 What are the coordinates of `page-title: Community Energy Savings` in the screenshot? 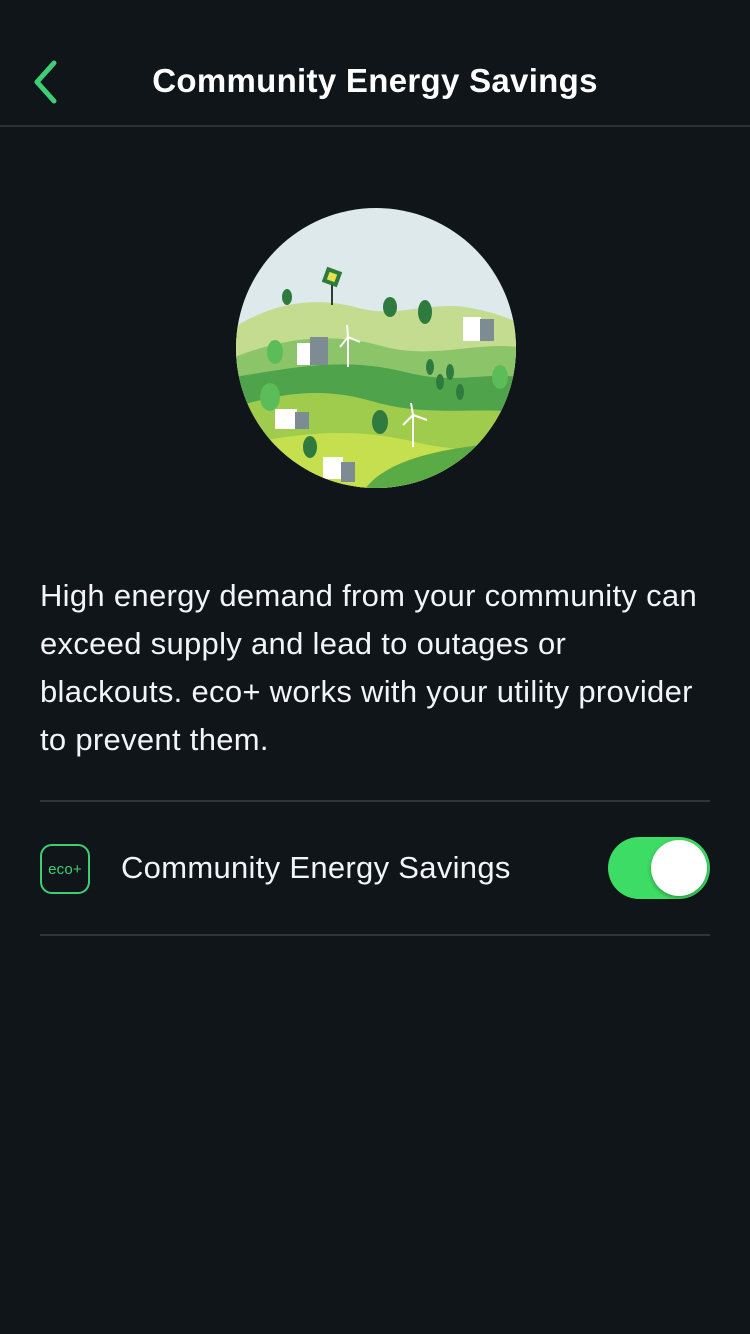 It's located at (375, 80).